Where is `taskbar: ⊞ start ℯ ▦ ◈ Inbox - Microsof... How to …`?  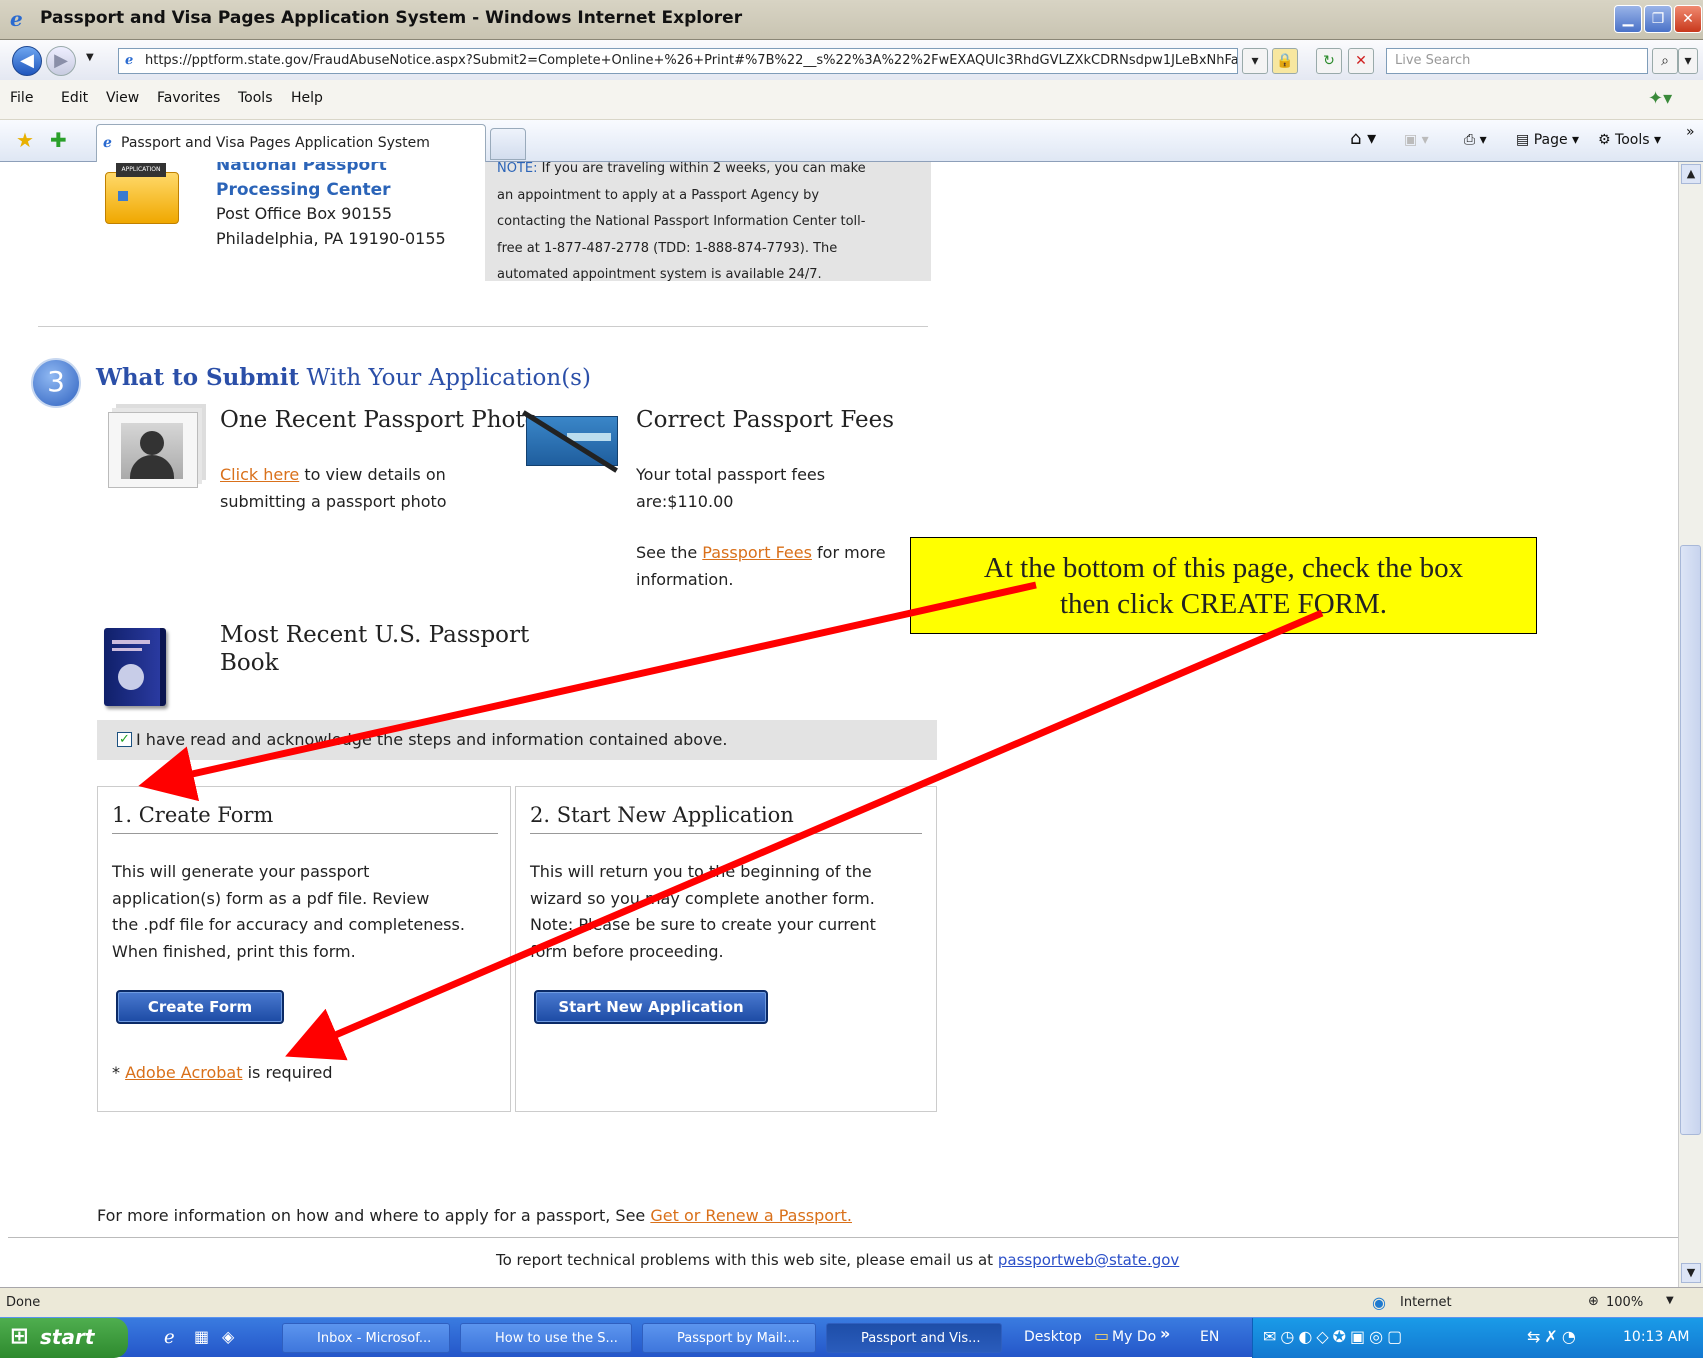
taskbar: ⊞ start ℯ ▦ ◈ Inbox - Microsof... How to … is located at coordinates (851, 1337).